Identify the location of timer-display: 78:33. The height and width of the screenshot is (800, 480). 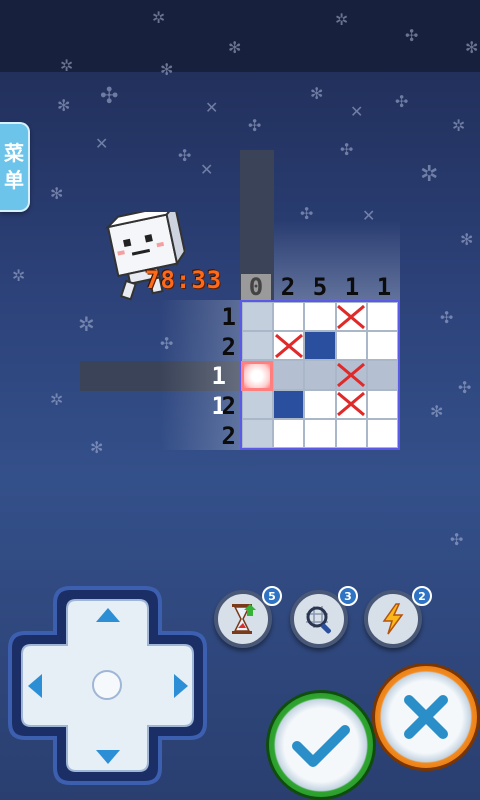
(184, 280).